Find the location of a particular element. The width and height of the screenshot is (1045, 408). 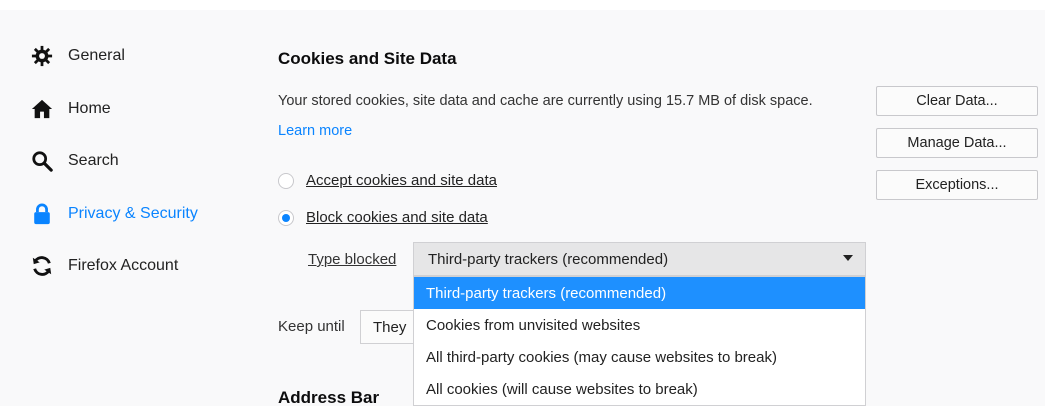

section-title-address-bar: Address Bar is located at coordinates (329, 397).